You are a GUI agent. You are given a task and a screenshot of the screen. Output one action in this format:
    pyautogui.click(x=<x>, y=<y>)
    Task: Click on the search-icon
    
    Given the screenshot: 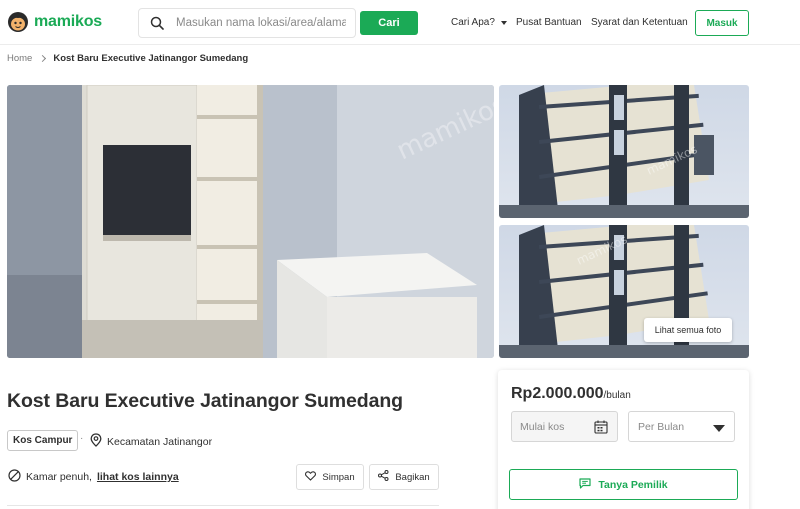 What is the action you would take?
    pyautogui.click(x=157, y=23)
    